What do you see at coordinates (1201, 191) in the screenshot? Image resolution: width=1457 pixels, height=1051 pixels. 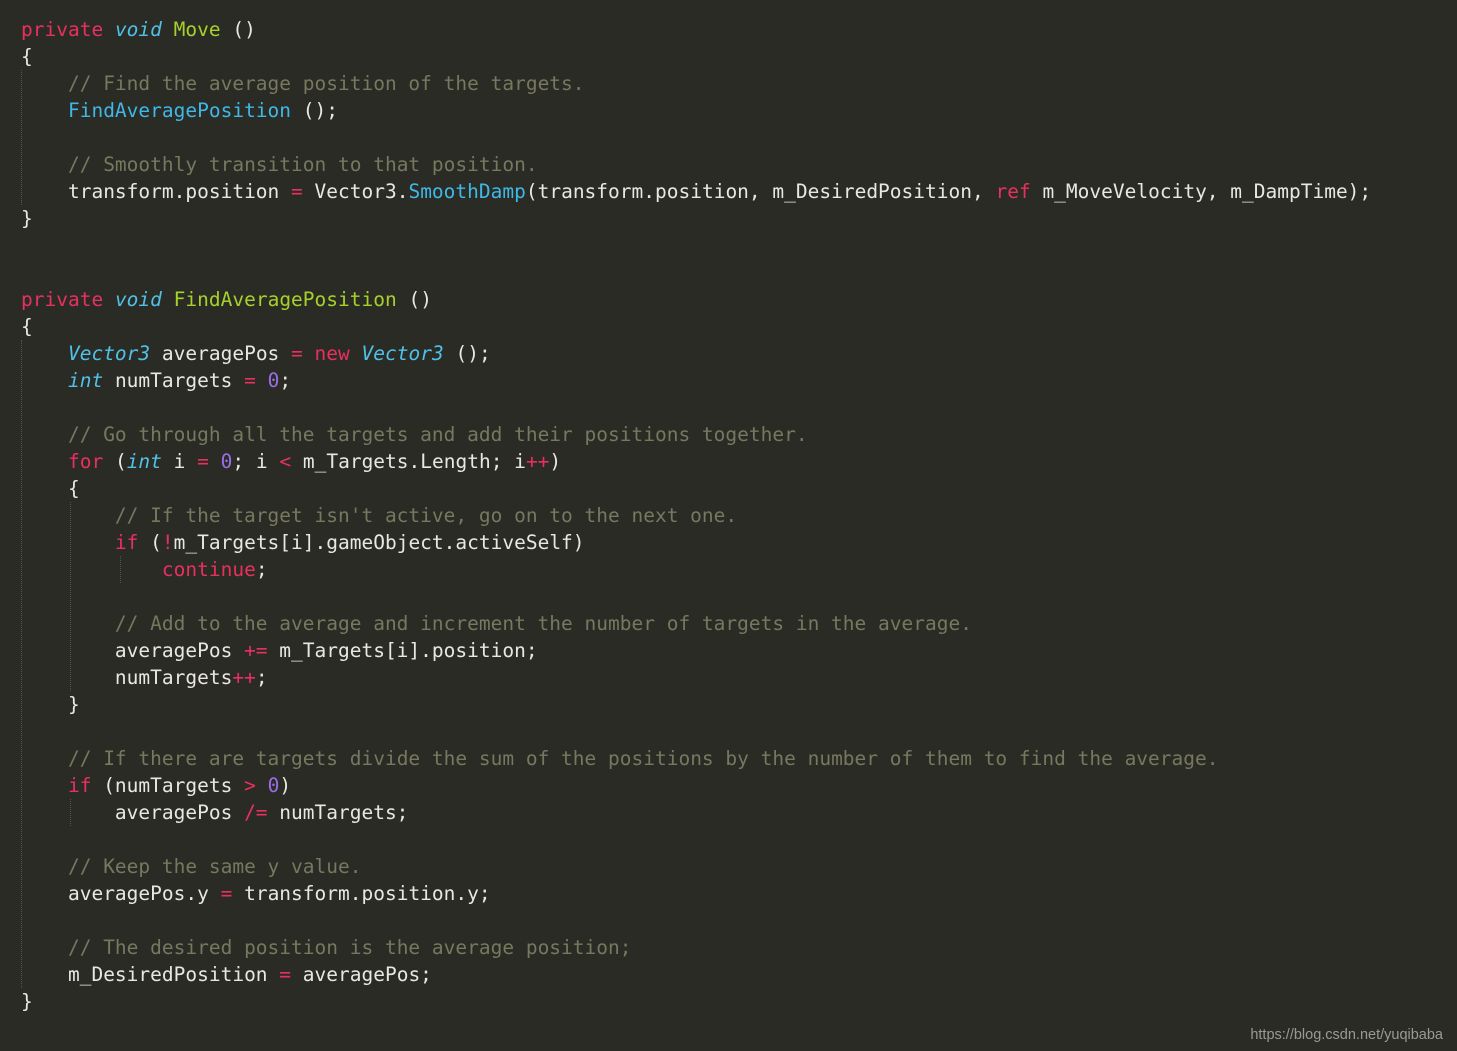 I see `code-token-plain: m_MoveVelocity, m_DampTime);` at bounding box center [1201, 191].